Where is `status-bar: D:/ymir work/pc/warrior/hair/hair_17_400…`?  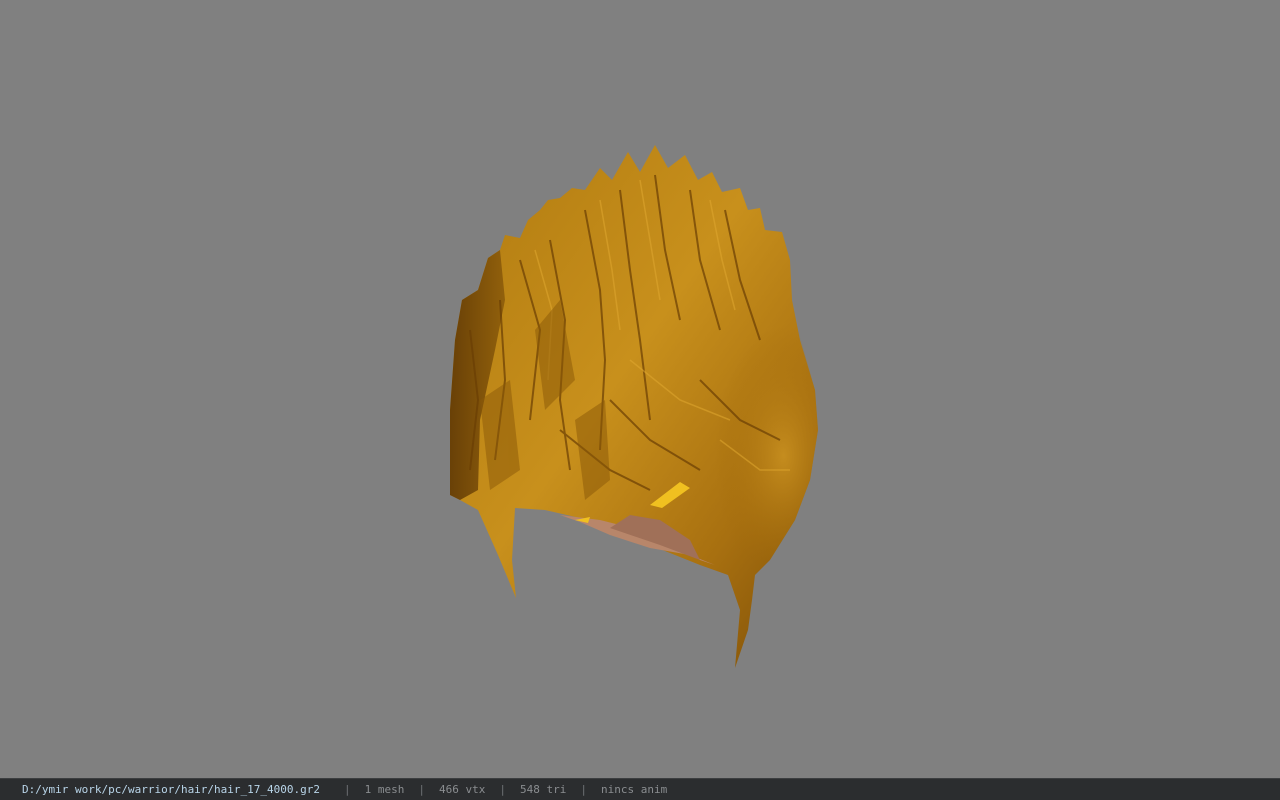 status-bar: D:/ymir work/pc/warrior/hair/hair_17_400… is located at coordinates (640, 789).